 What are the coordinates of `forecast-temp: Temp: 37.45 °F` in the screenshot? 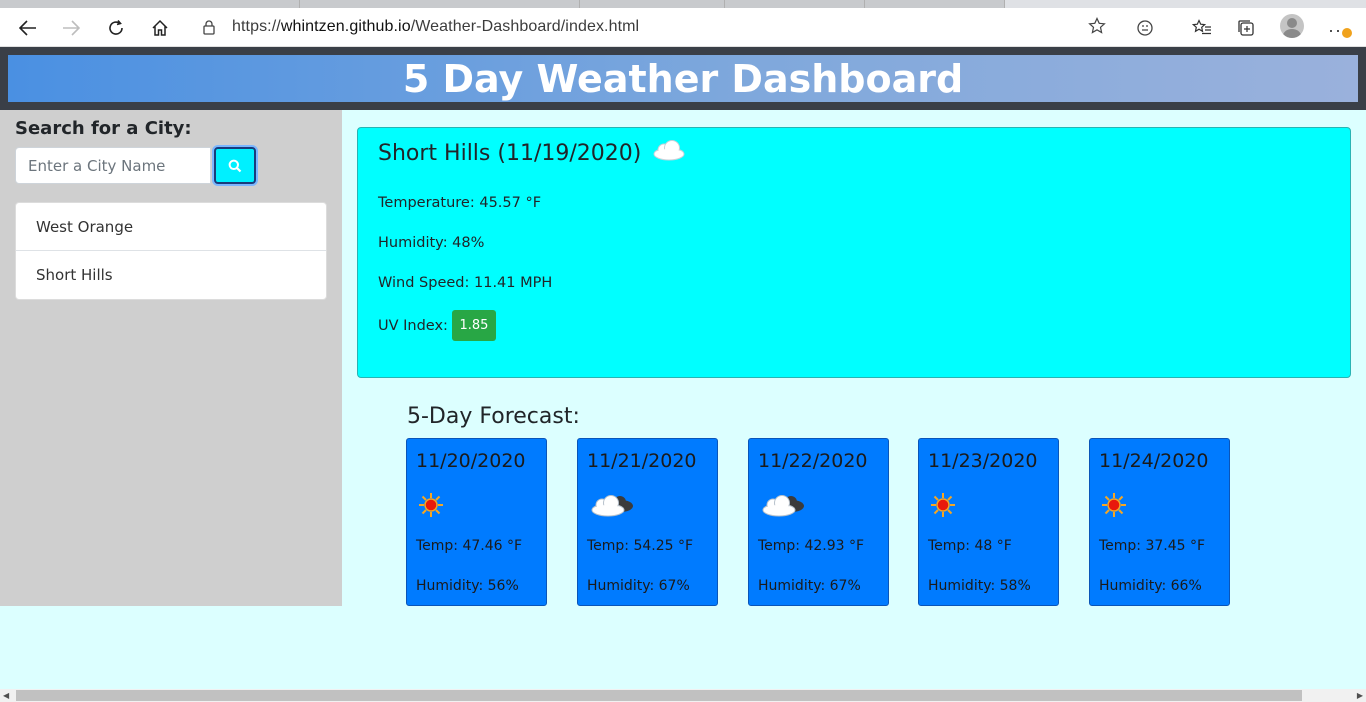 It's located at (1152, 546).